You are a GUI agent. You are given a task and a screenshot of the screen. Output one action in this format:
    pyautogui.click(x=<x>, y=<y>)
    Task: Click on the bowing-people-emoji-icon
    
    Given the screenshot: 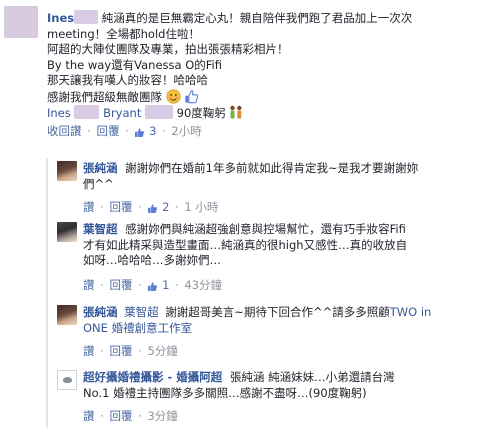 What is the action you would take?
    pyautogui.click(x=236, y=112)
    